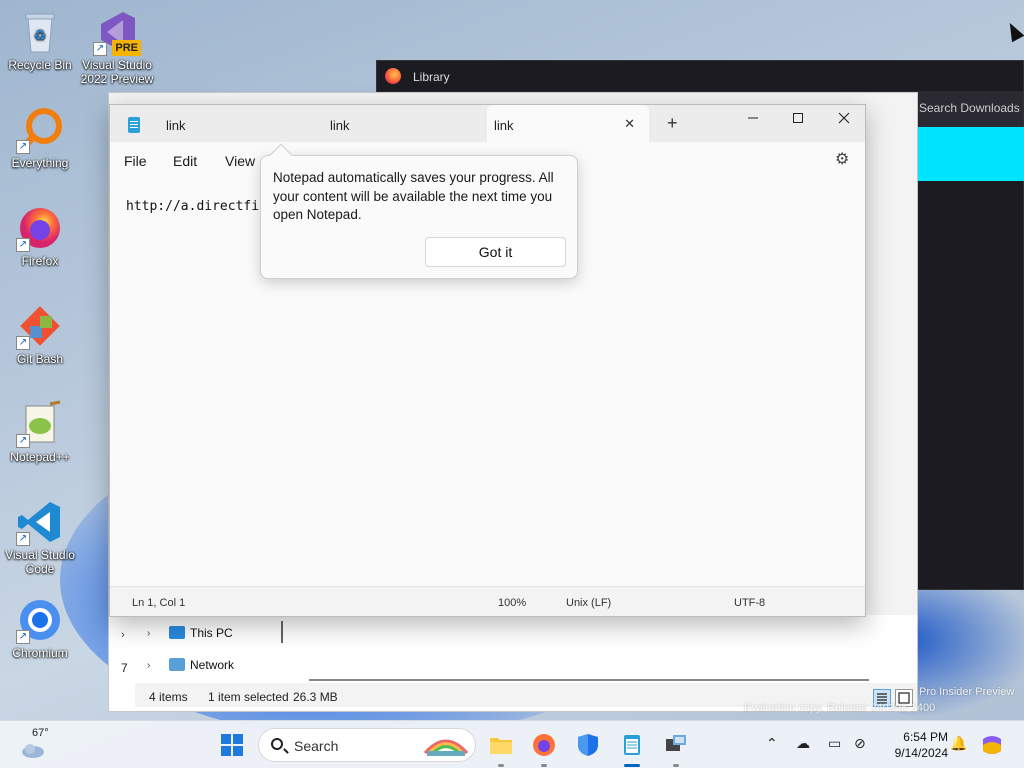  Describe the element at coordinates (177, 664) in the screenshot. I see `network-icon` at that location.